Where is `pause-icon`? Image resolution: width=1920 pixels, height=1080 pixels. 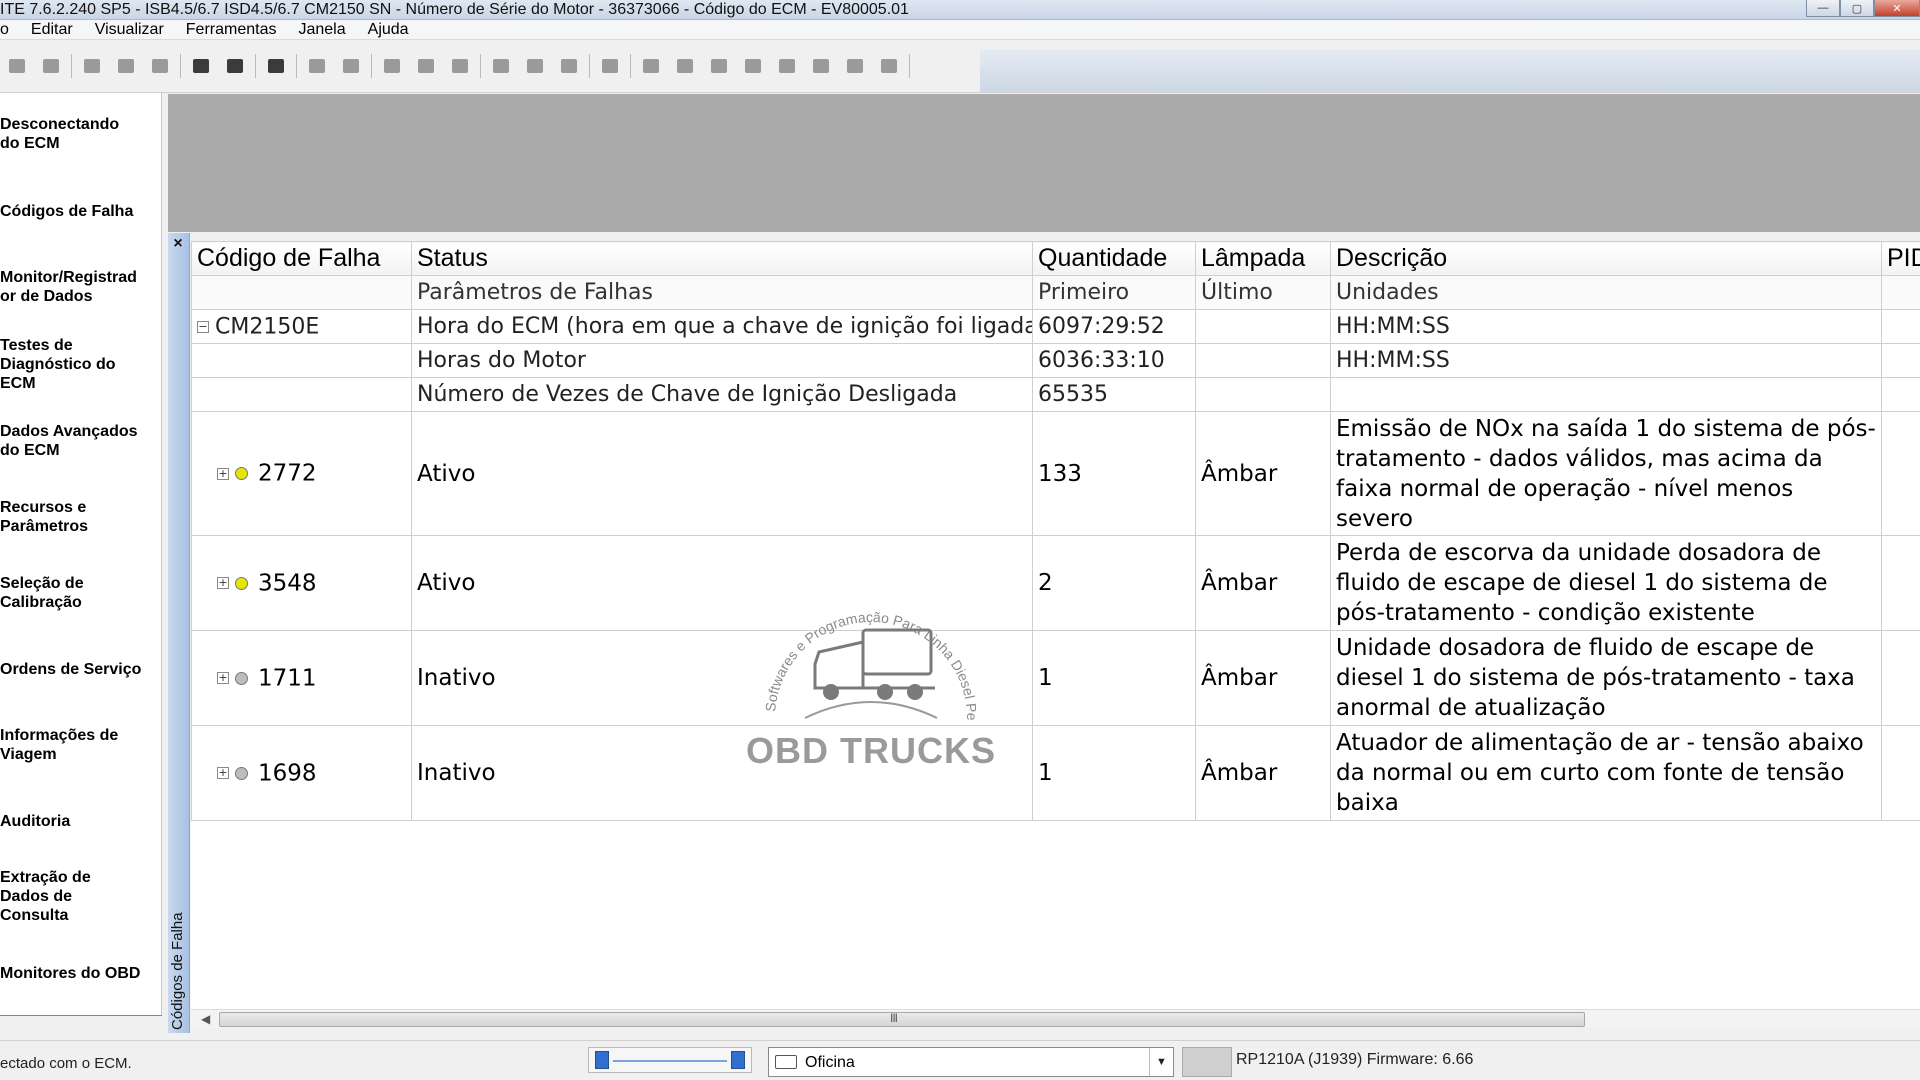
pause-icon is located at coordinates (753, 66).